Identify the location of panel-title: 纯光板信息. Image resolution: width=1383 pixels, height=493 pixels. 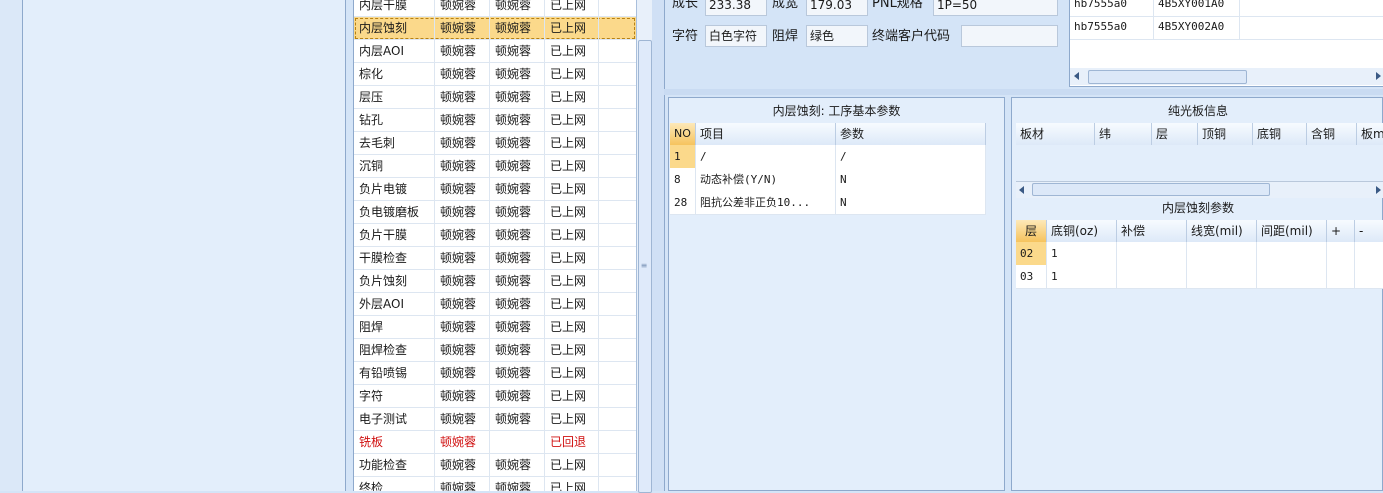
(1197, 111).